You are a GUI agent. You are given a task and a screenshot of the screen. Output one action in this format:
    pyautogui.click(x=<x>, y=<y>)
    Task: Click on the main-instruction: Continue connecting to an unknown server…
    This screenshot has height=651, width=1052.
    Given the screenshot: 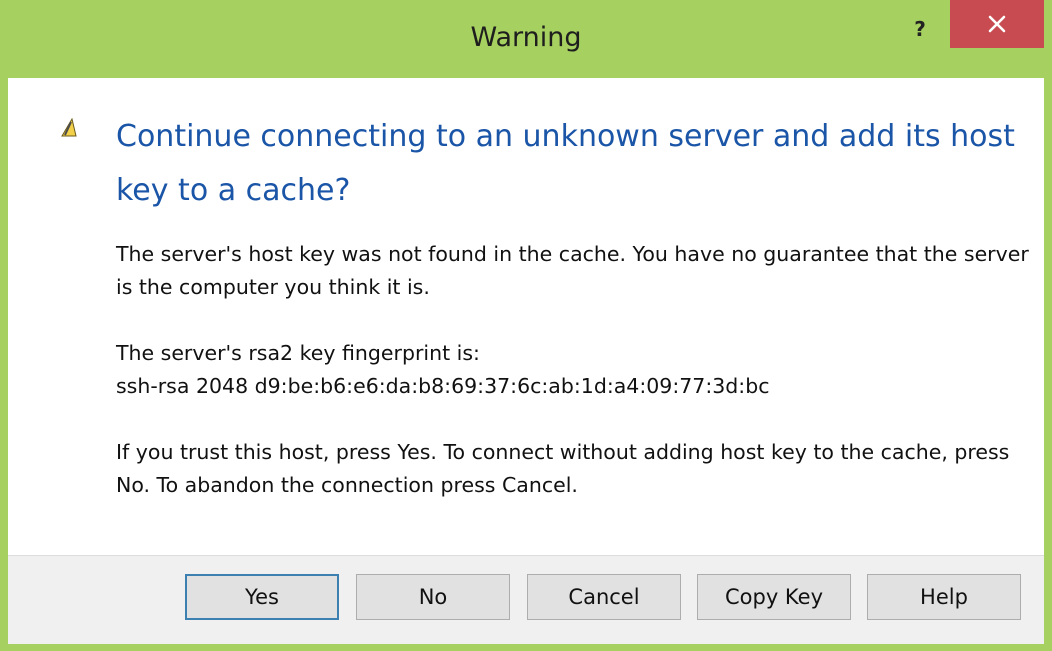 What is the action you would take?
    pyautogui.click(x=565, y=163)
    